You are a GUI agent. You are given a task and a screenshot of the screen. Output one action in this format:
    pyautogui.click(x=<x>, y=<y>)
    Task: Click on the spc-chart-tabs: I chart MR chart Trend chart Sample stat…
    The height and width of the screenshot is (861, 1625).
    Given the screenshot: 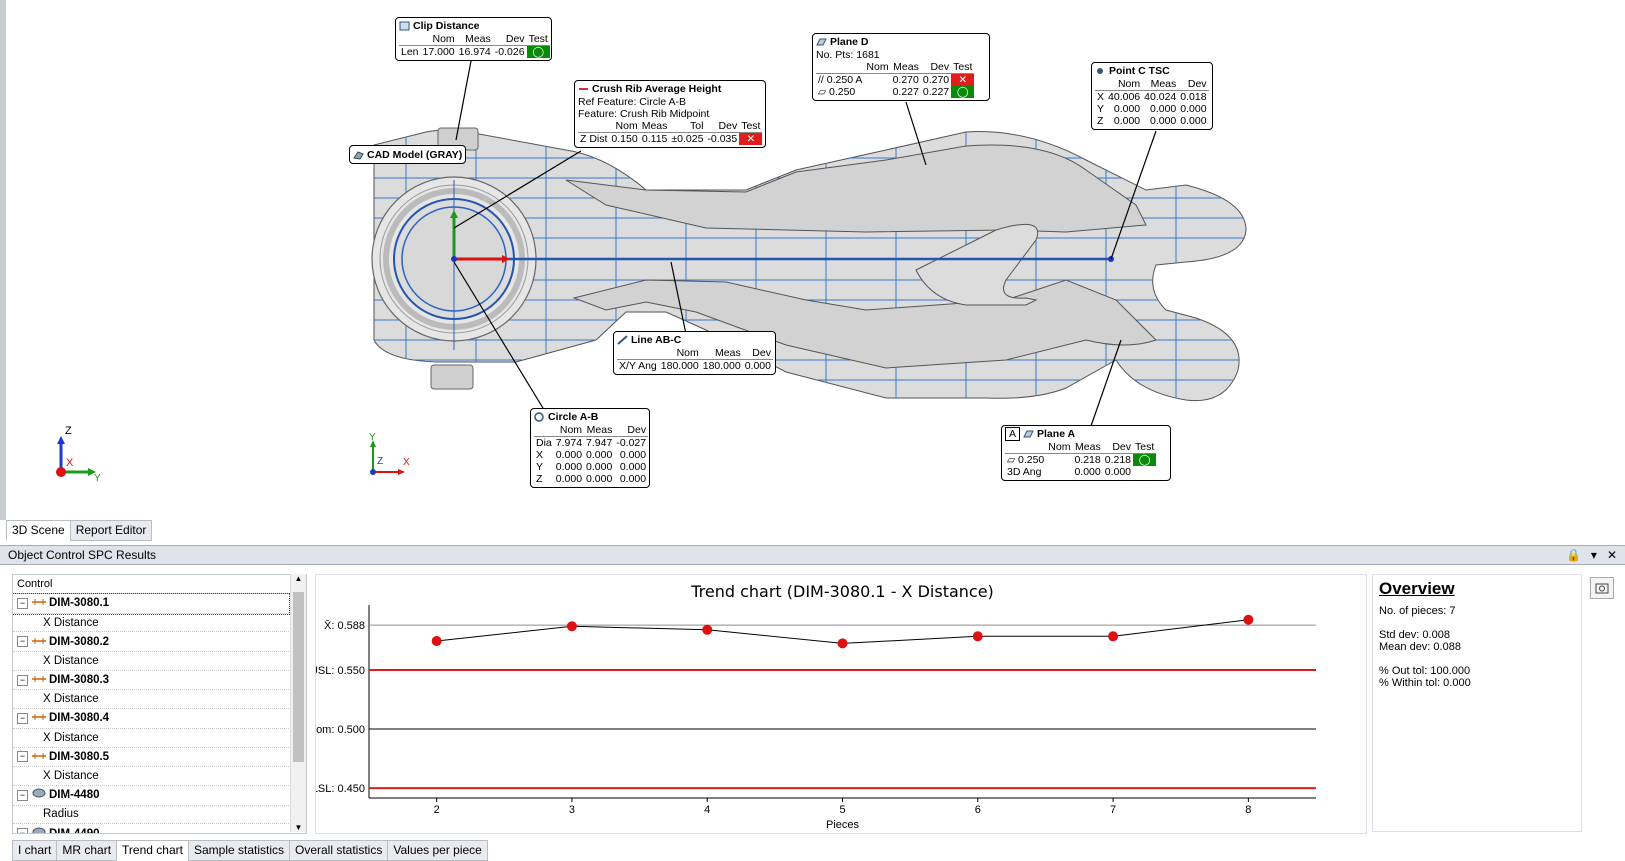 What is the action you would take?
    pyautogui.click(x=250, y=850)
    